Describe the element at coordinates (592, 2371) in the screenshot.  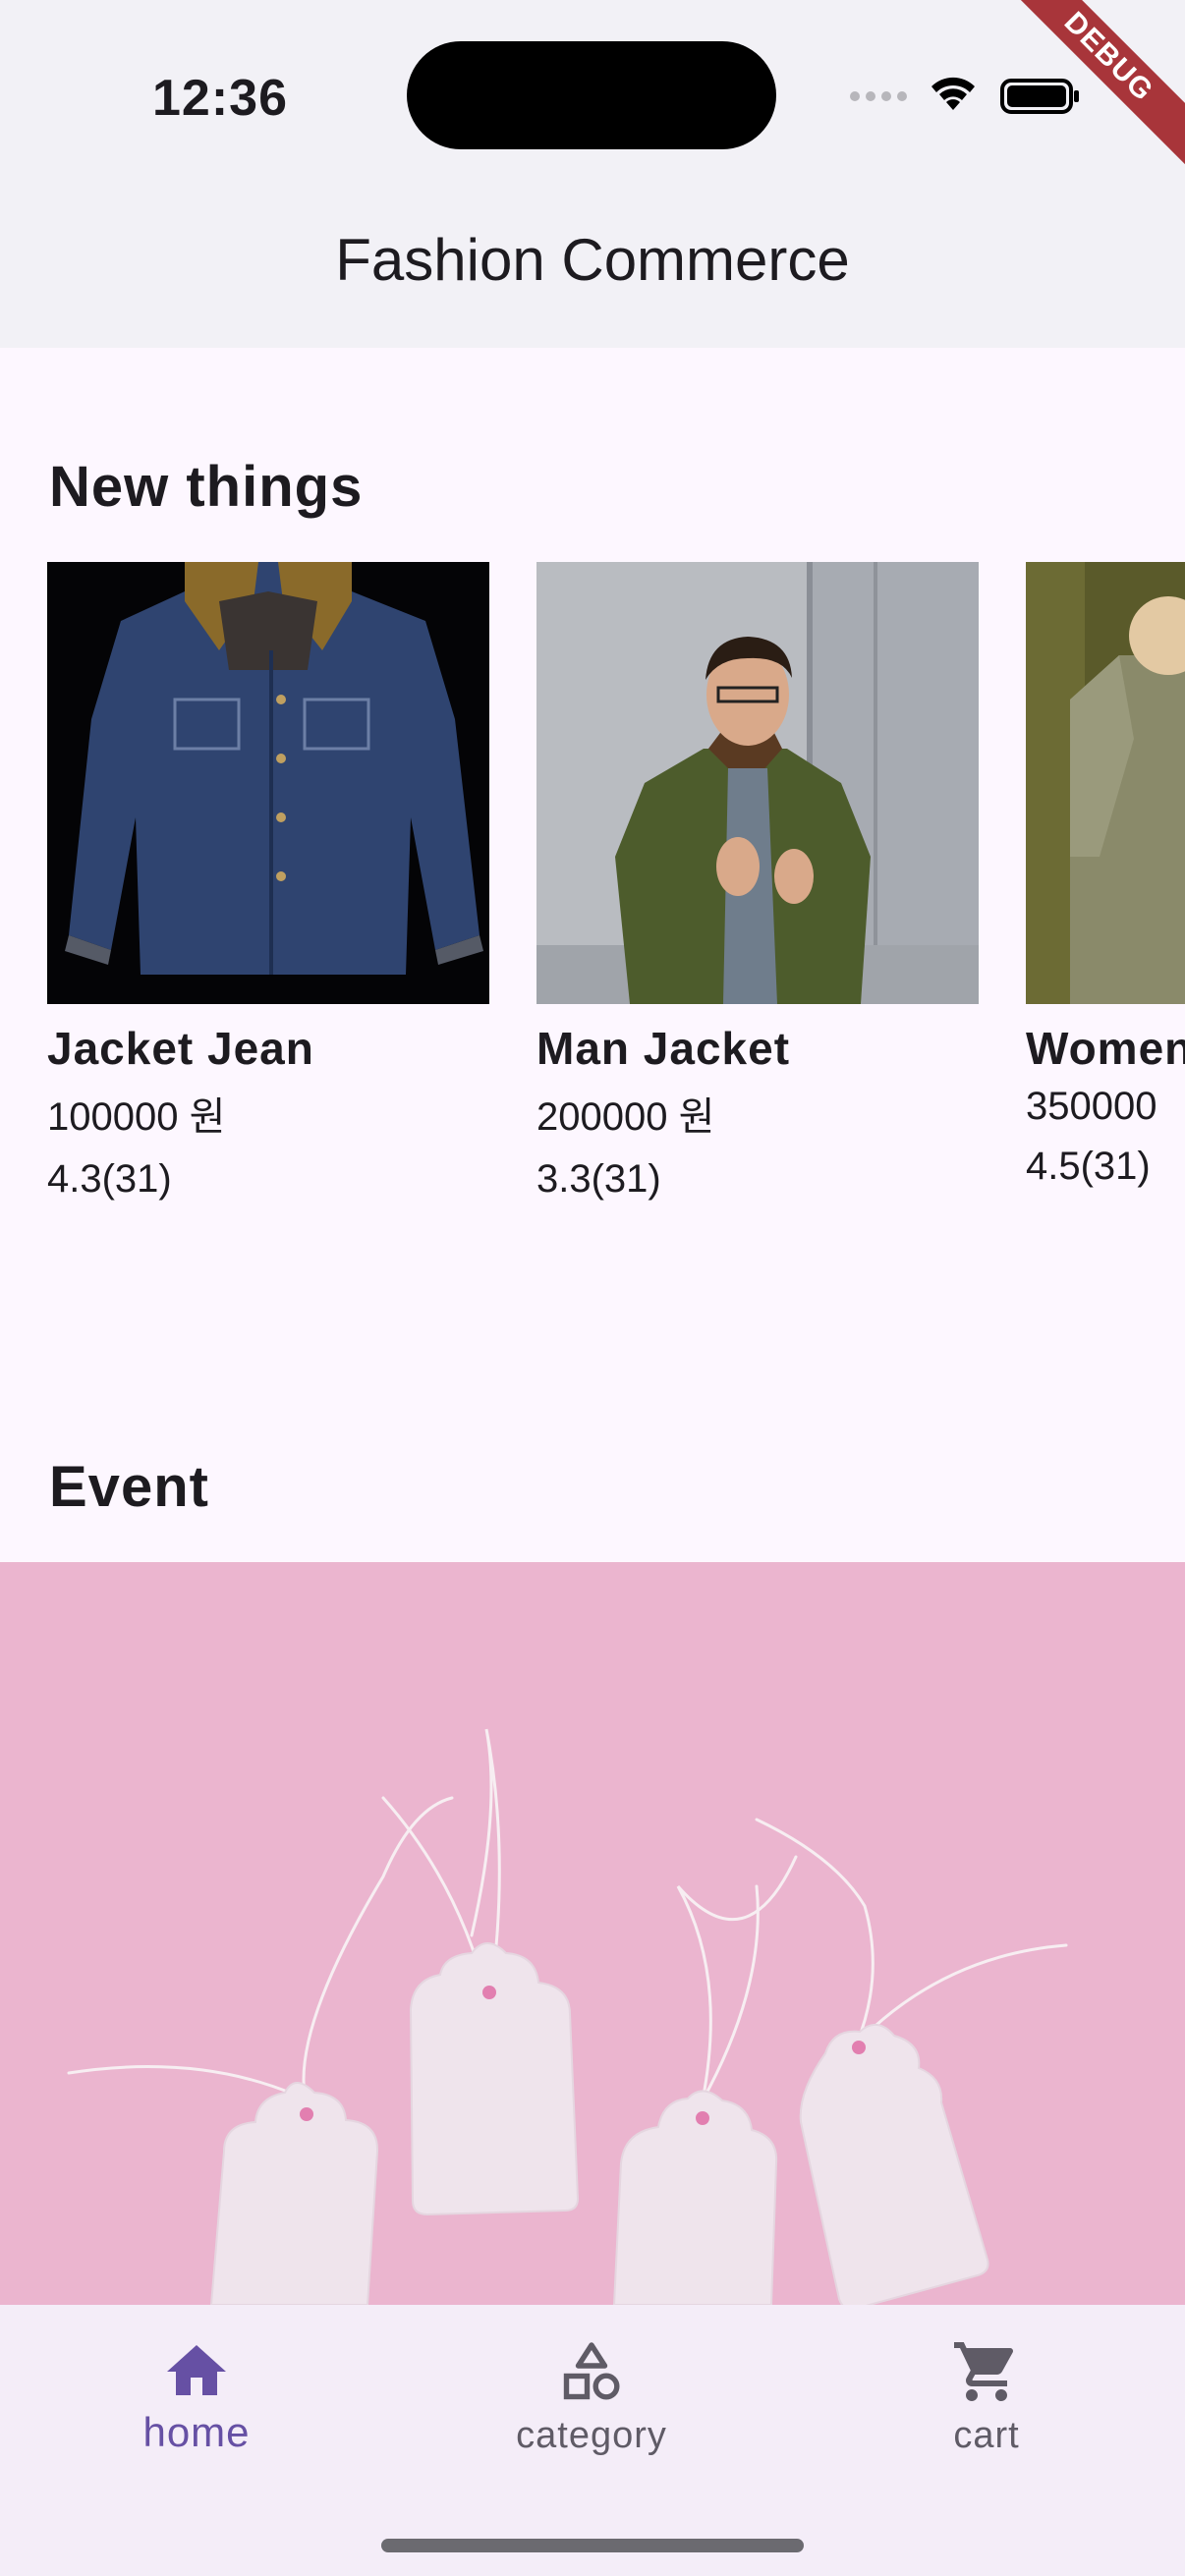
I see `category-icon` at that location.